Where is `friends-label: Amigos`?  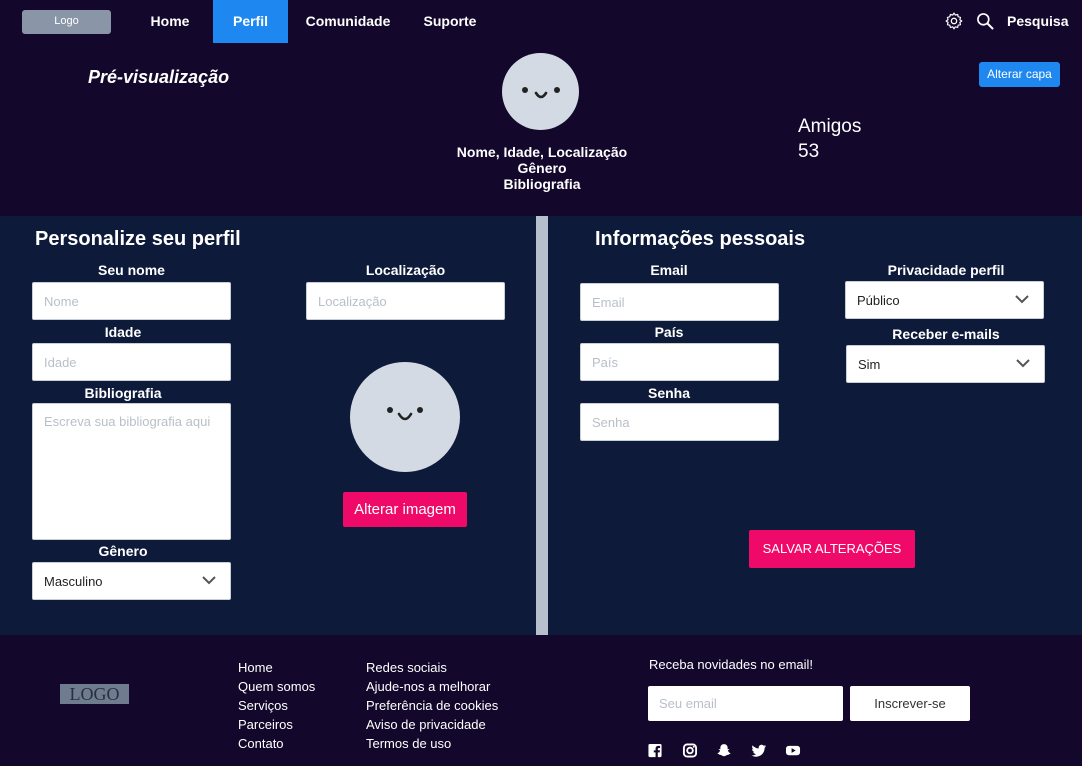 friends-label: Amigos is located at coordinates (830, 126).